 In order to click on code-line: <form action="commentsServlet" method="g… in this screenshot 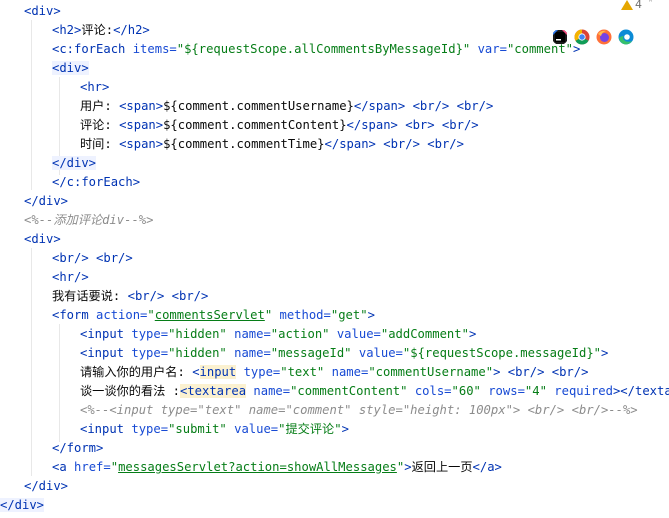, I will do `click(213, 315)`.